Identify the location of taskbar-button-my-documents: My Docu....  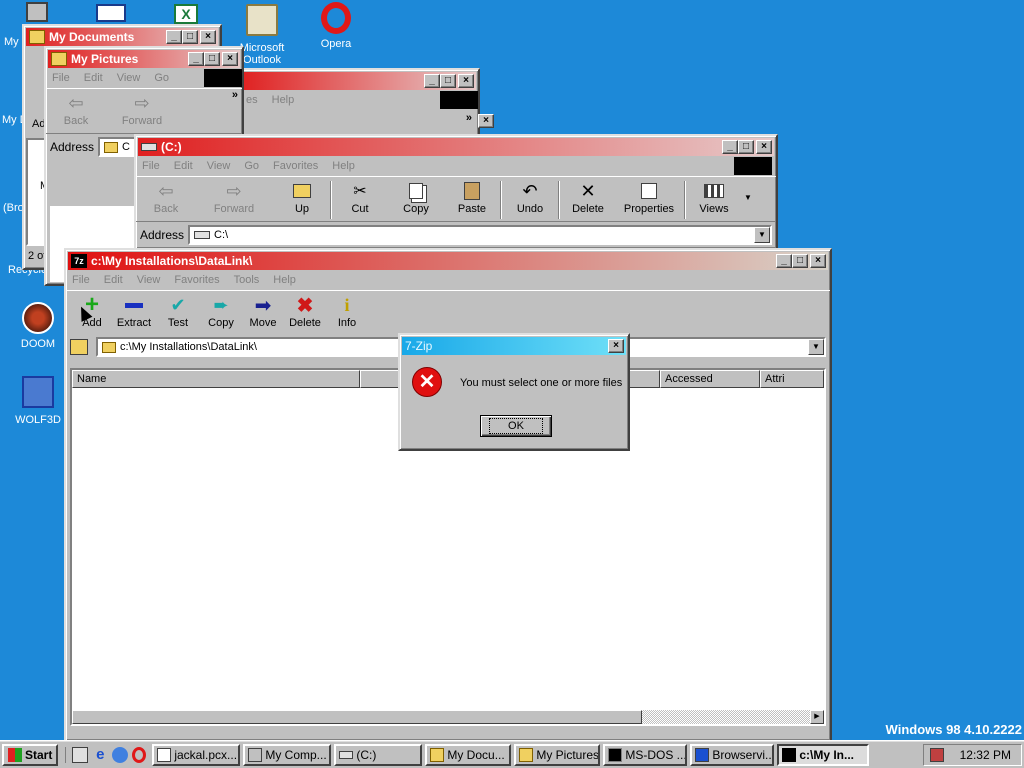
(468, 754).